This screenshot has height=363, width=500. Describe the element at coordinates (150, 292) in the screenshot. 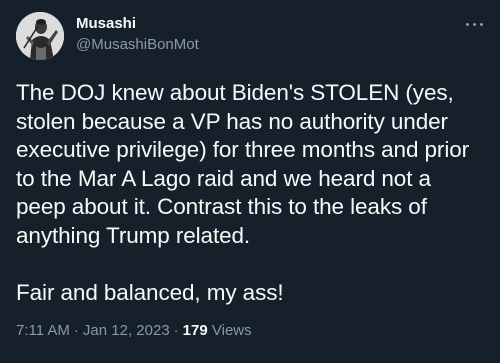

I see `tweet-paragraph: Fair and balanced, my ass!` at that location.